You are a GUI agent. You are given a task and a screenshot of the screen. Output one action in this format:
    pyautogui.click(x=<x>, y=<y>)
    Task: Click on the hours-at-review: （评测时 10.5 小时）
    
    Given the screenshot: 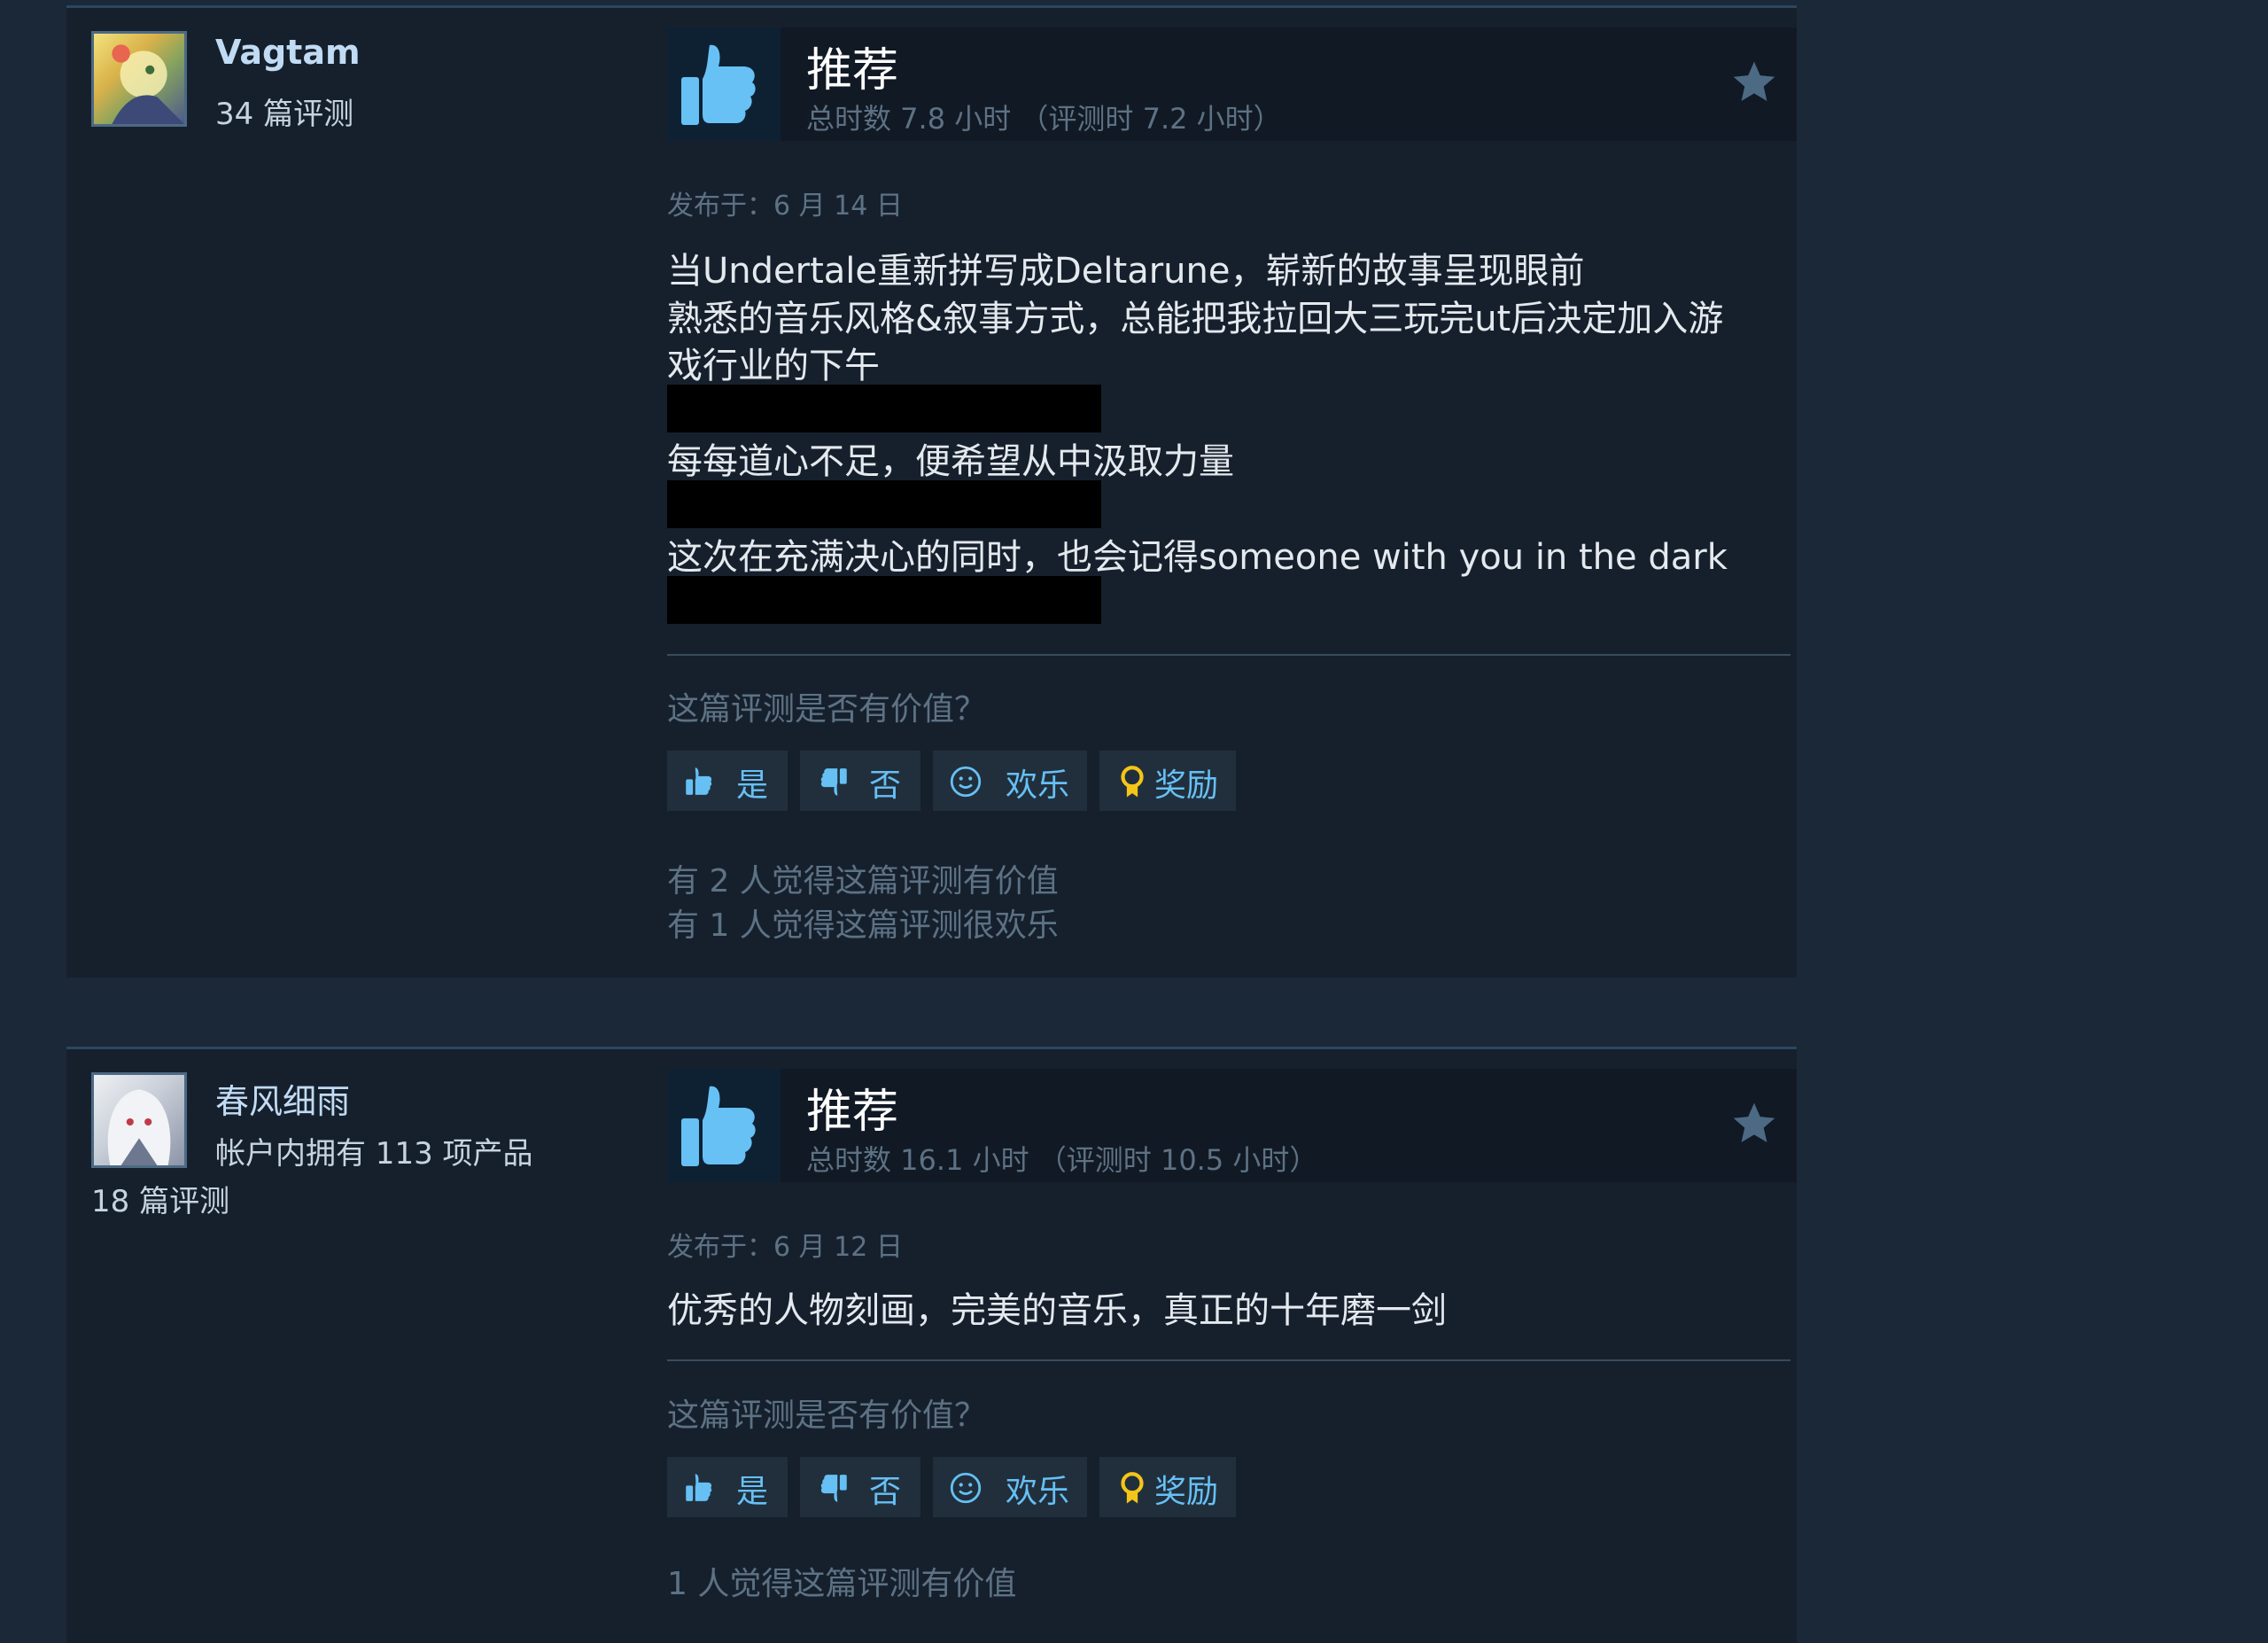 What is the action you would take?
    pyautogui.click(x=1177, y=1160)
    